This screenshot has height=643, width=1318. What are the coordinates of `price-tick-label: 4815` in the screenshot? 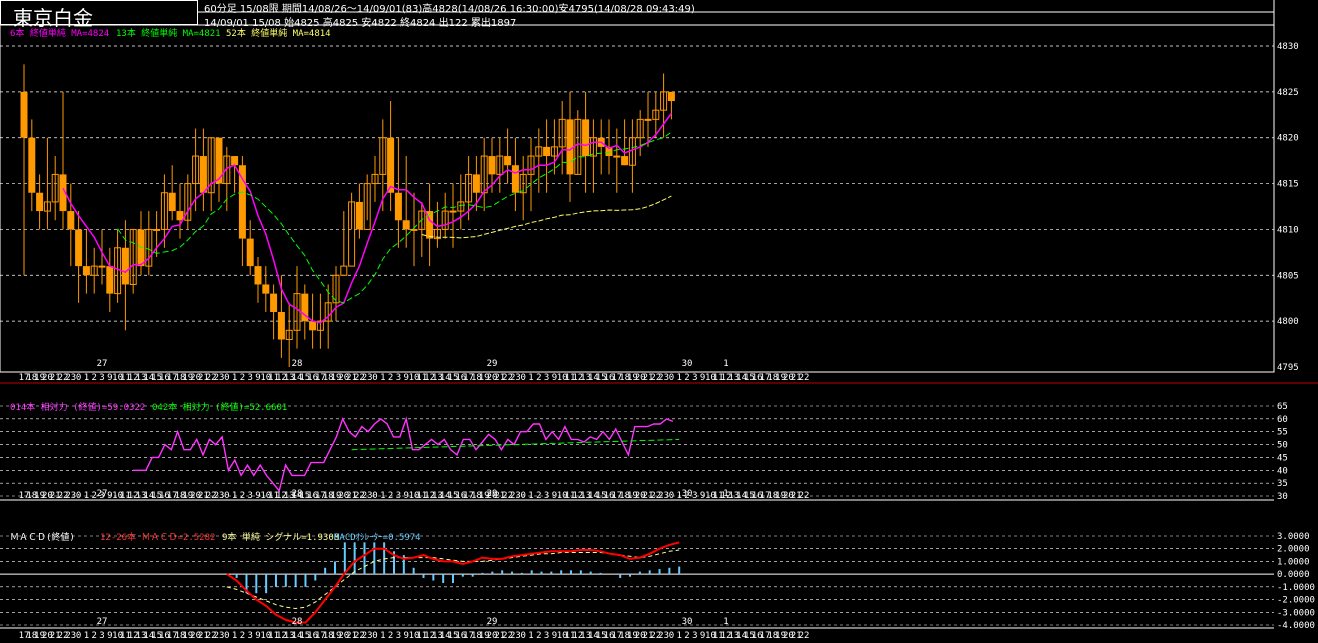 It's located at (1288, 185).